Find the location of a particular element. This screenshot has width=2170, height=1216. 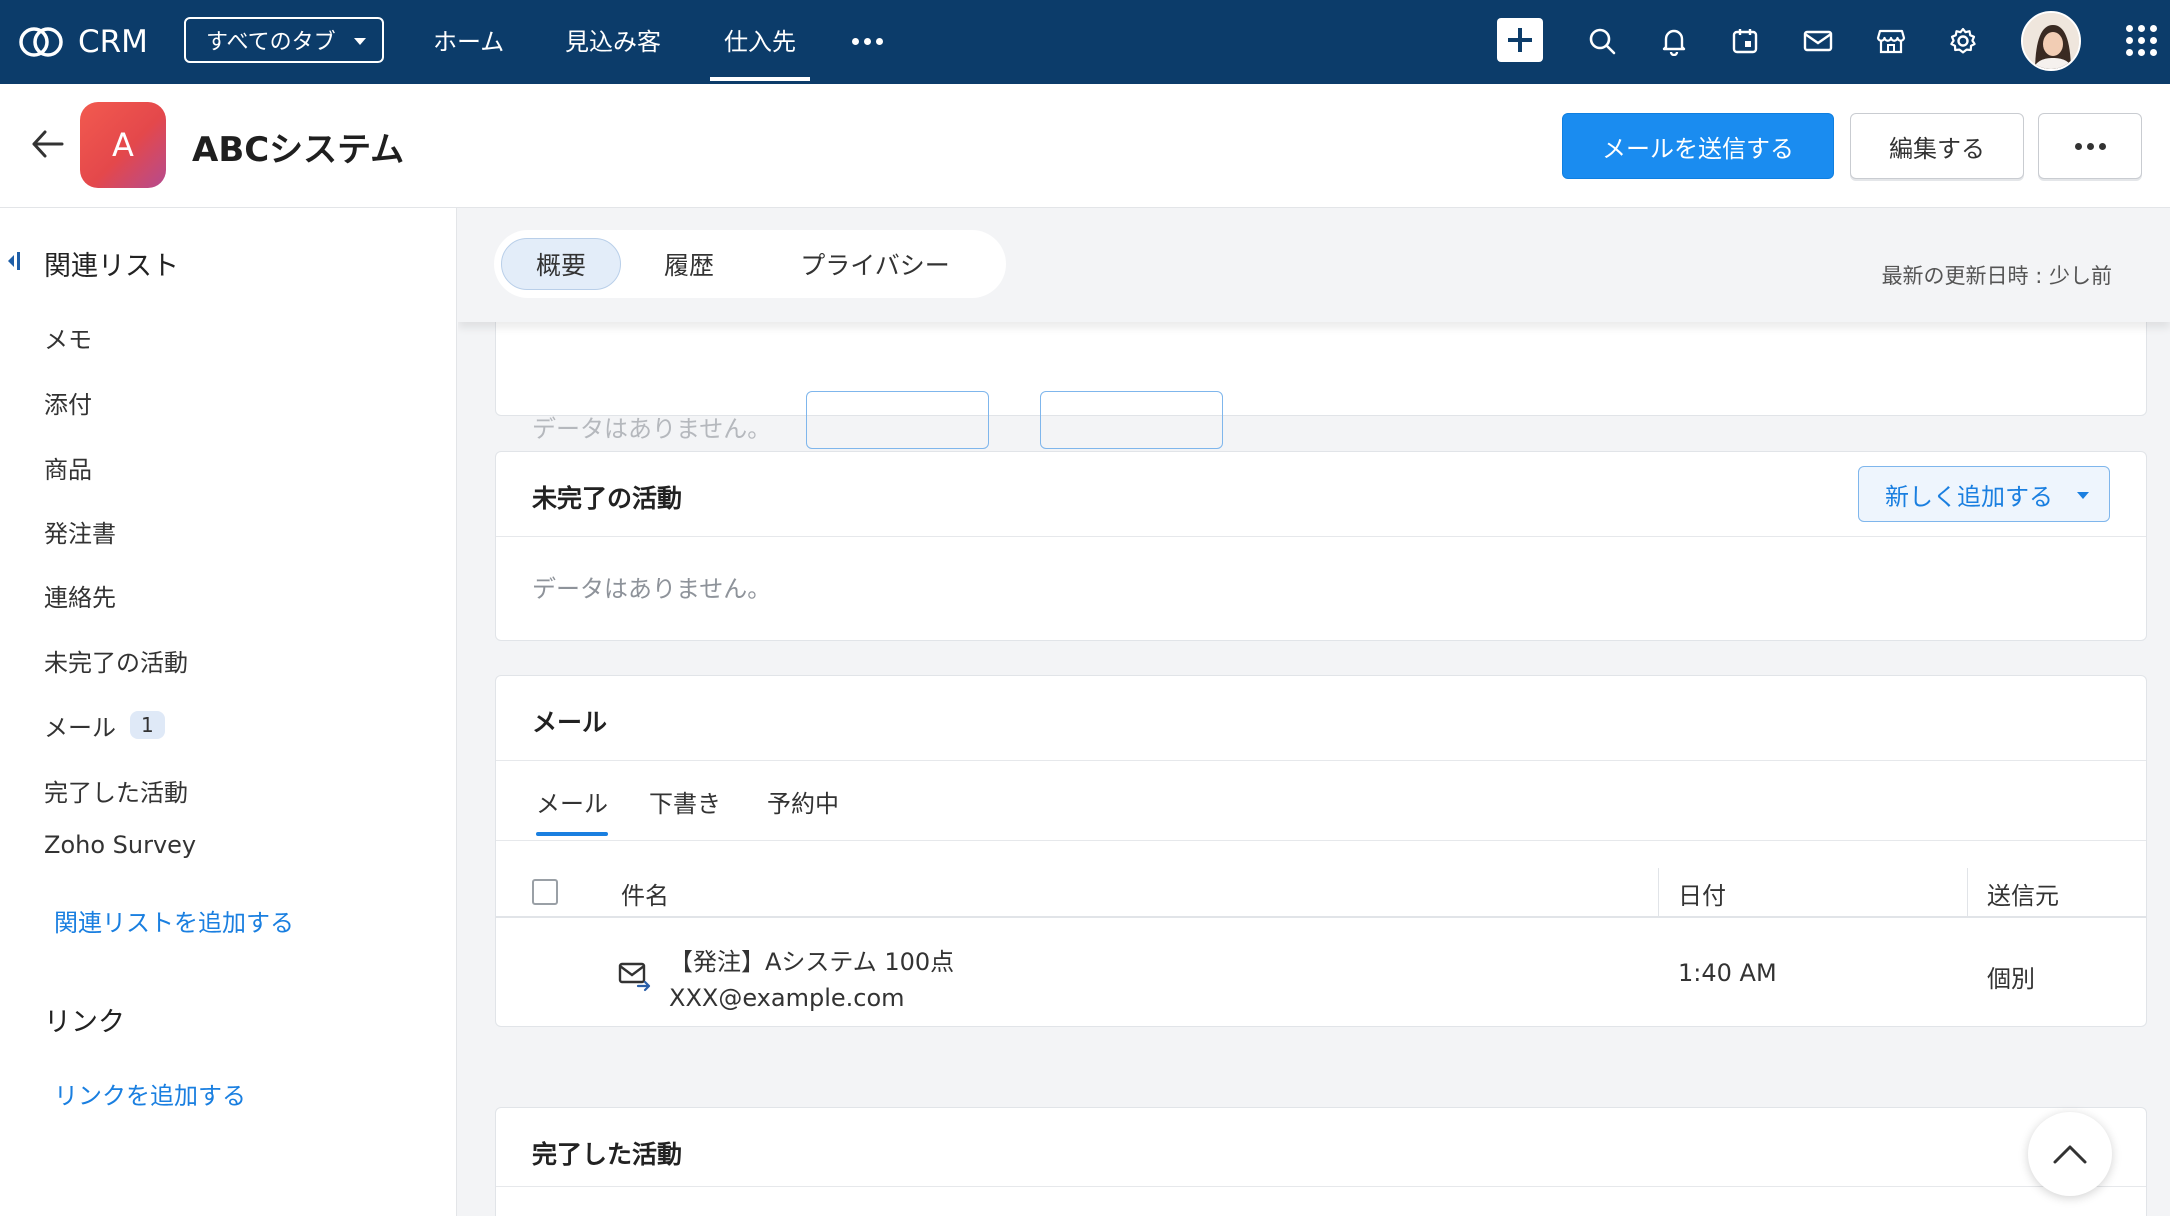

sidebar-item-closed-activities: 完了した活動 is located at coordinates (116, 790).